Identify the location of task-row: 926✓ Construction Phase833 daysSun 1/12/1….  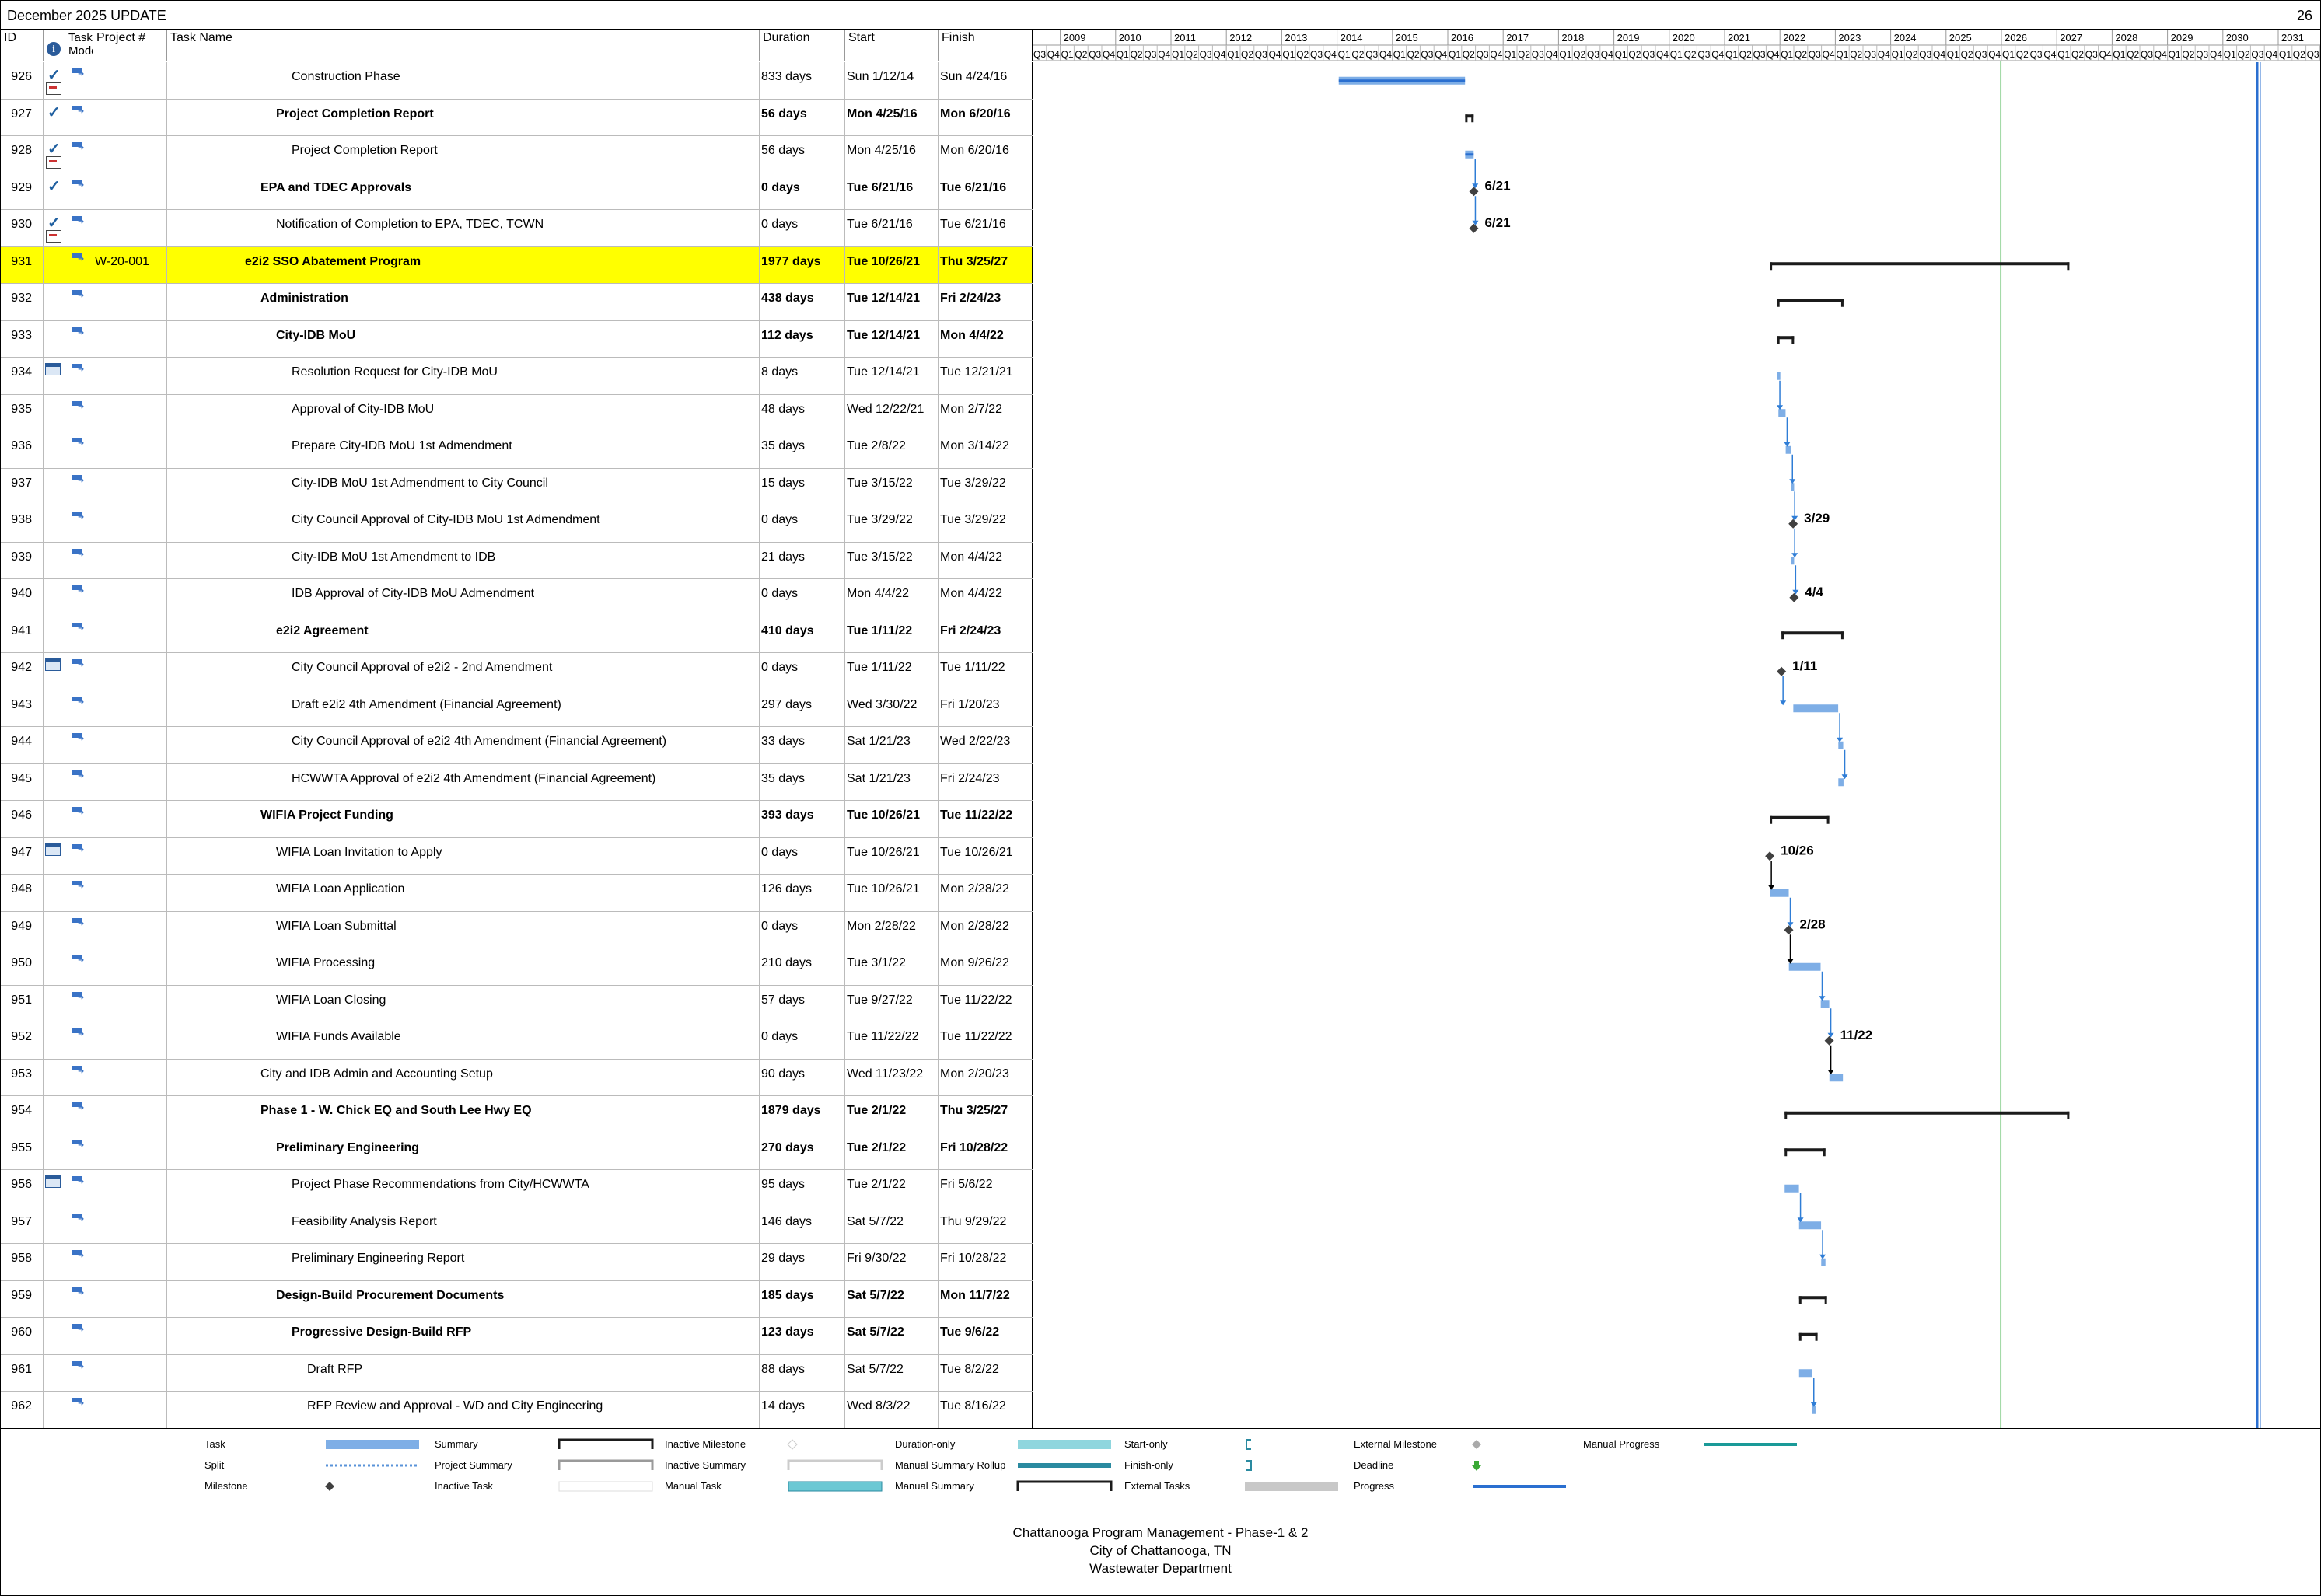
(517, 81).